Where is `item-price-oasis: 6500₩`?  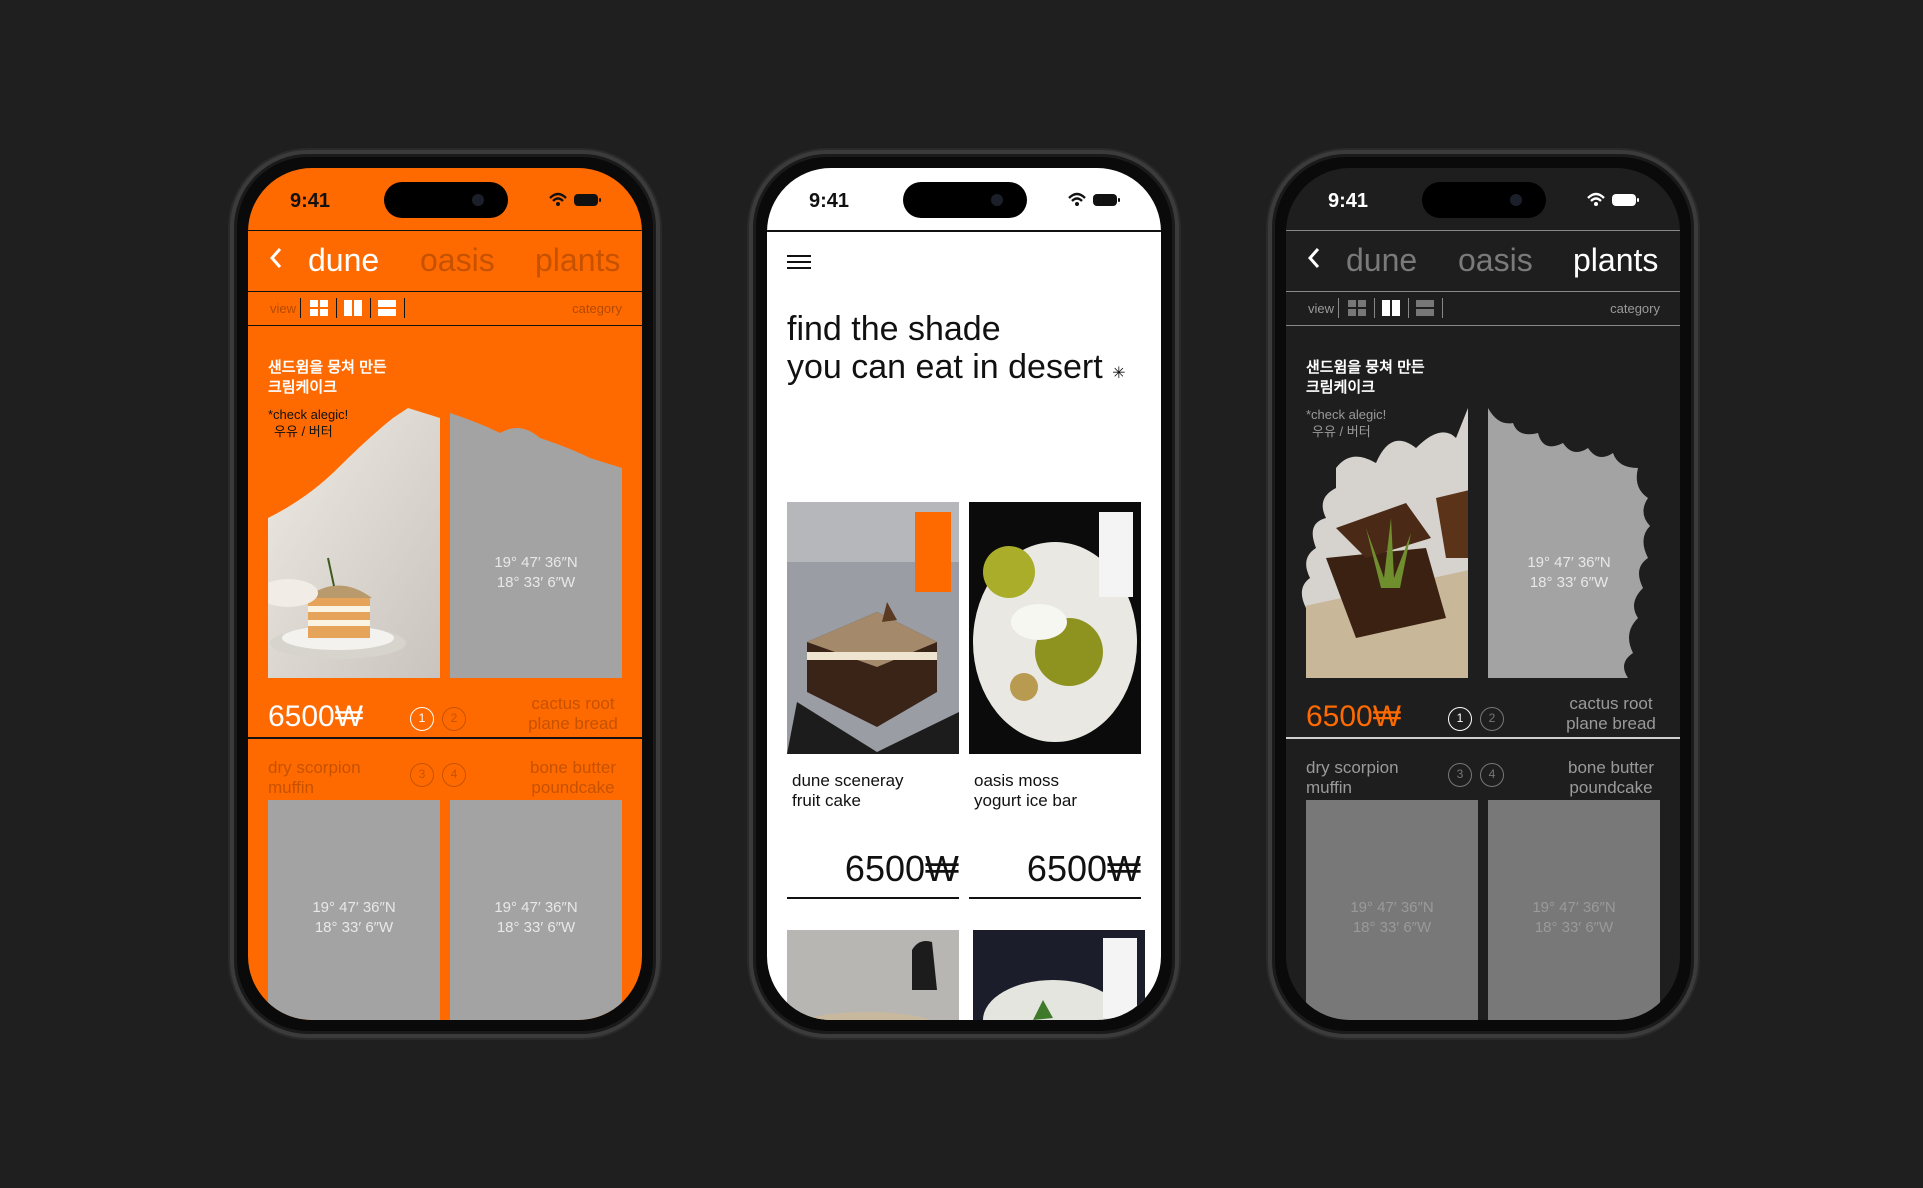 item-price-oasis: 6500₩ is located at coordinates (1083, 868).